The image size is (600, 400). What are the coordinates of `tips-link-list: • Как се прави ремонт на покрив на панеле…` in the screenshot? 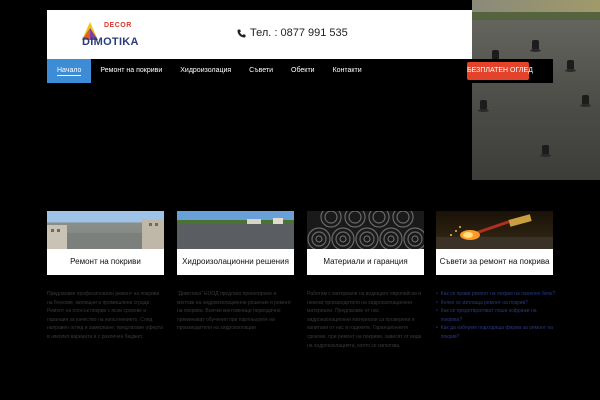 It's located at (496, 316).